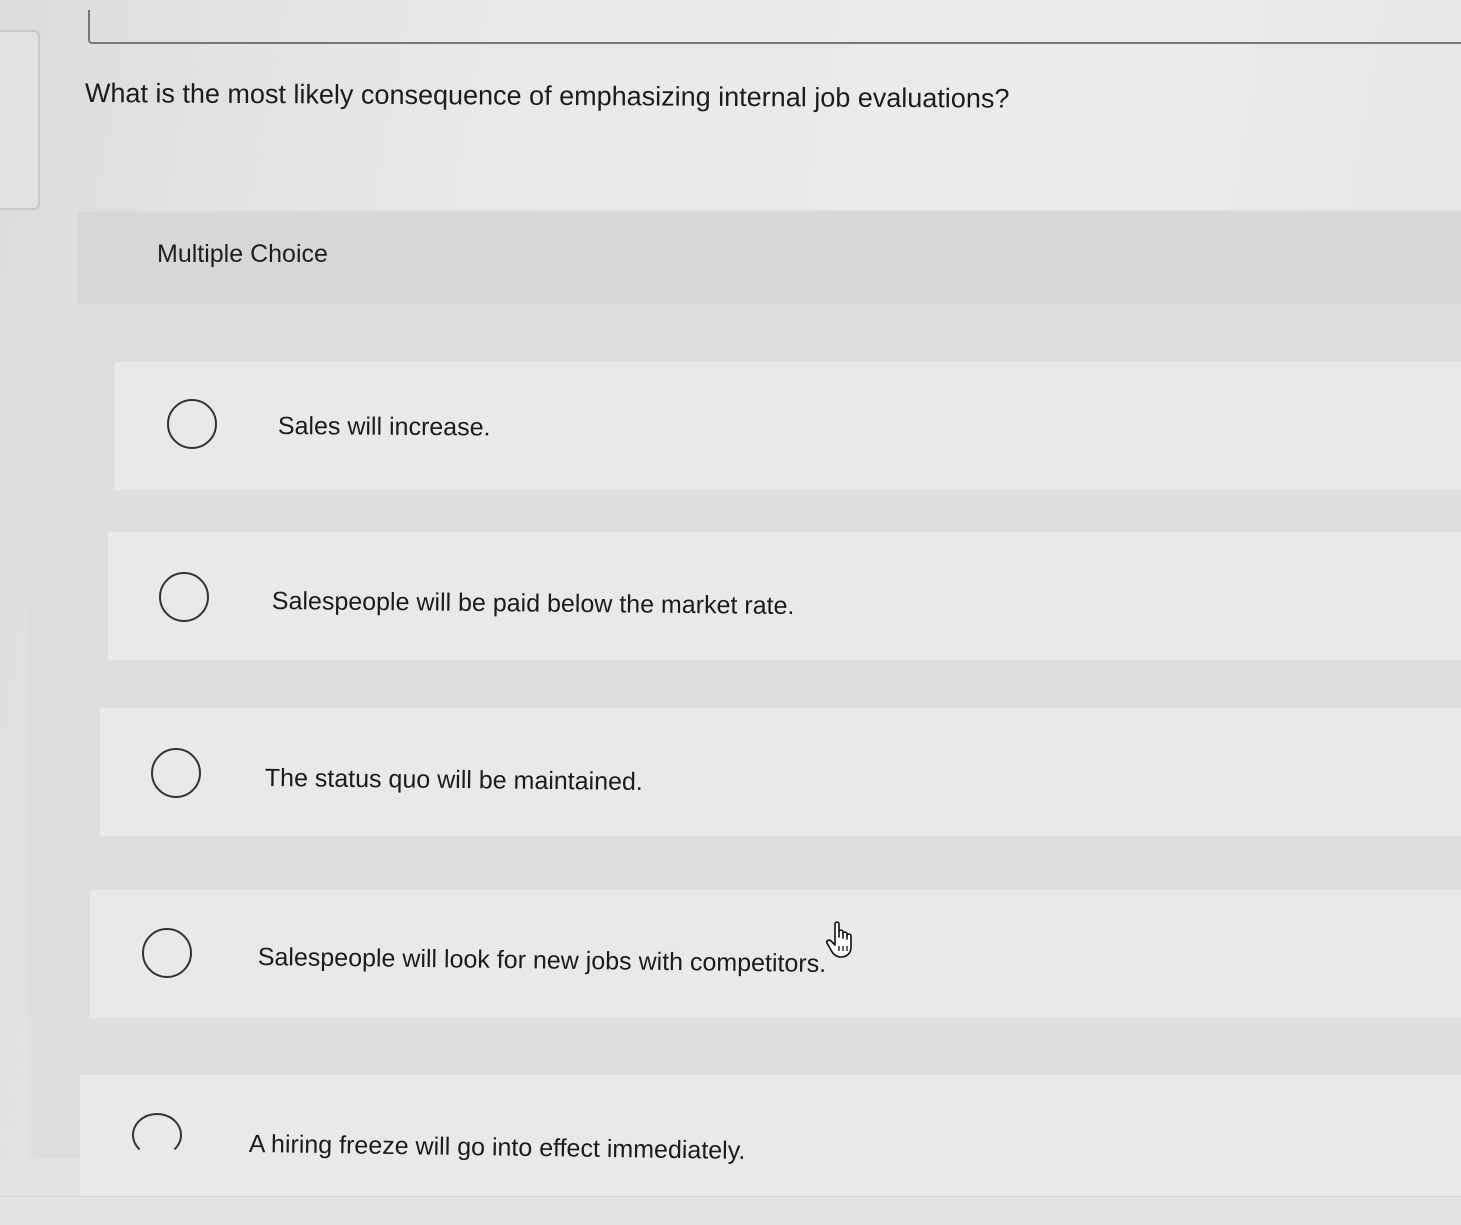 This screenshot has height=1225, width=1461. Describe the element at coordinates (242, 254) in the screenshot. I see `question-type-label: Multiple Choice` at that location.